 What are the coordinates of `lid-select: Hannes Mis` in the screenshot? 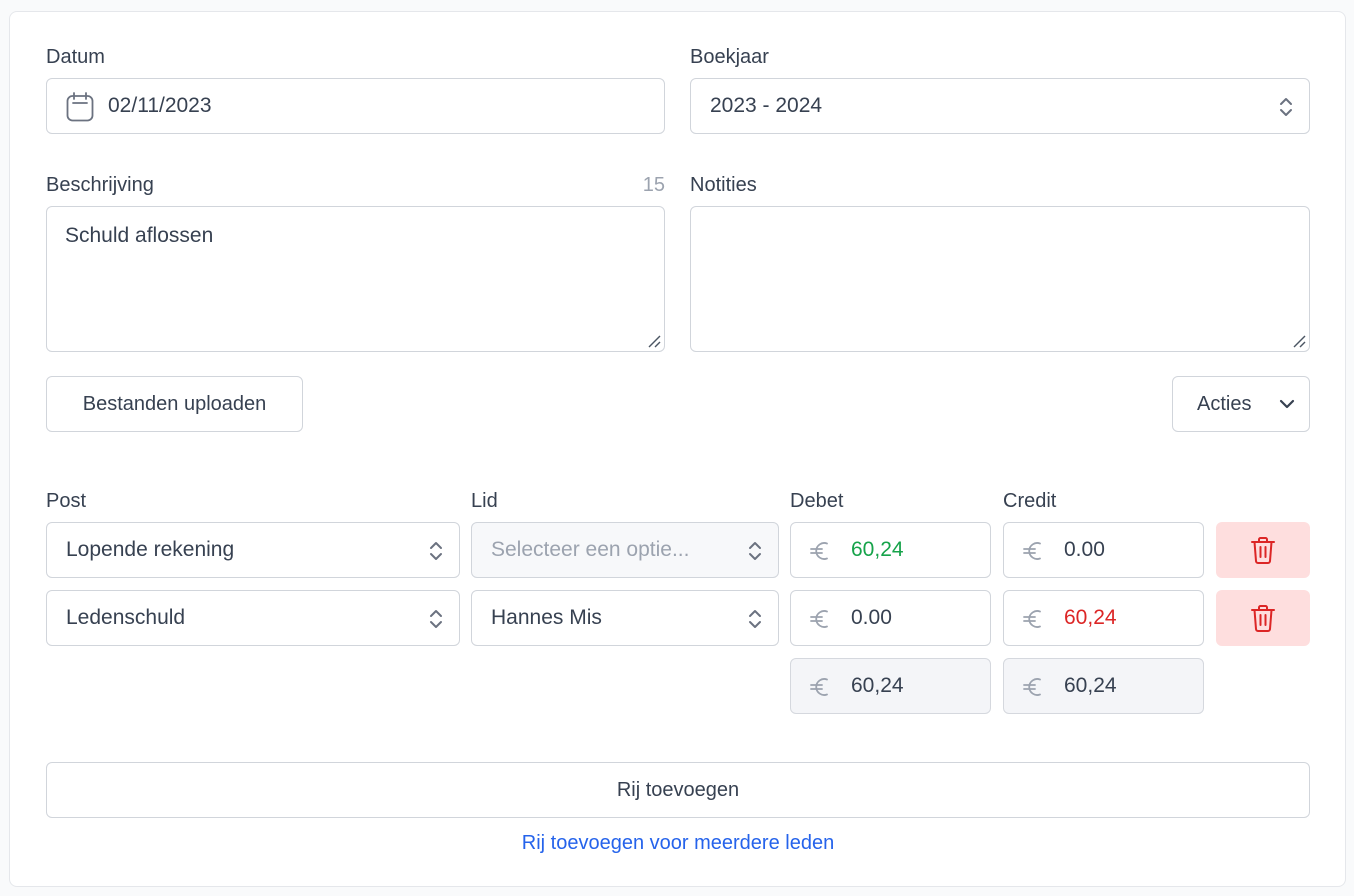 It's located at (625, 618).